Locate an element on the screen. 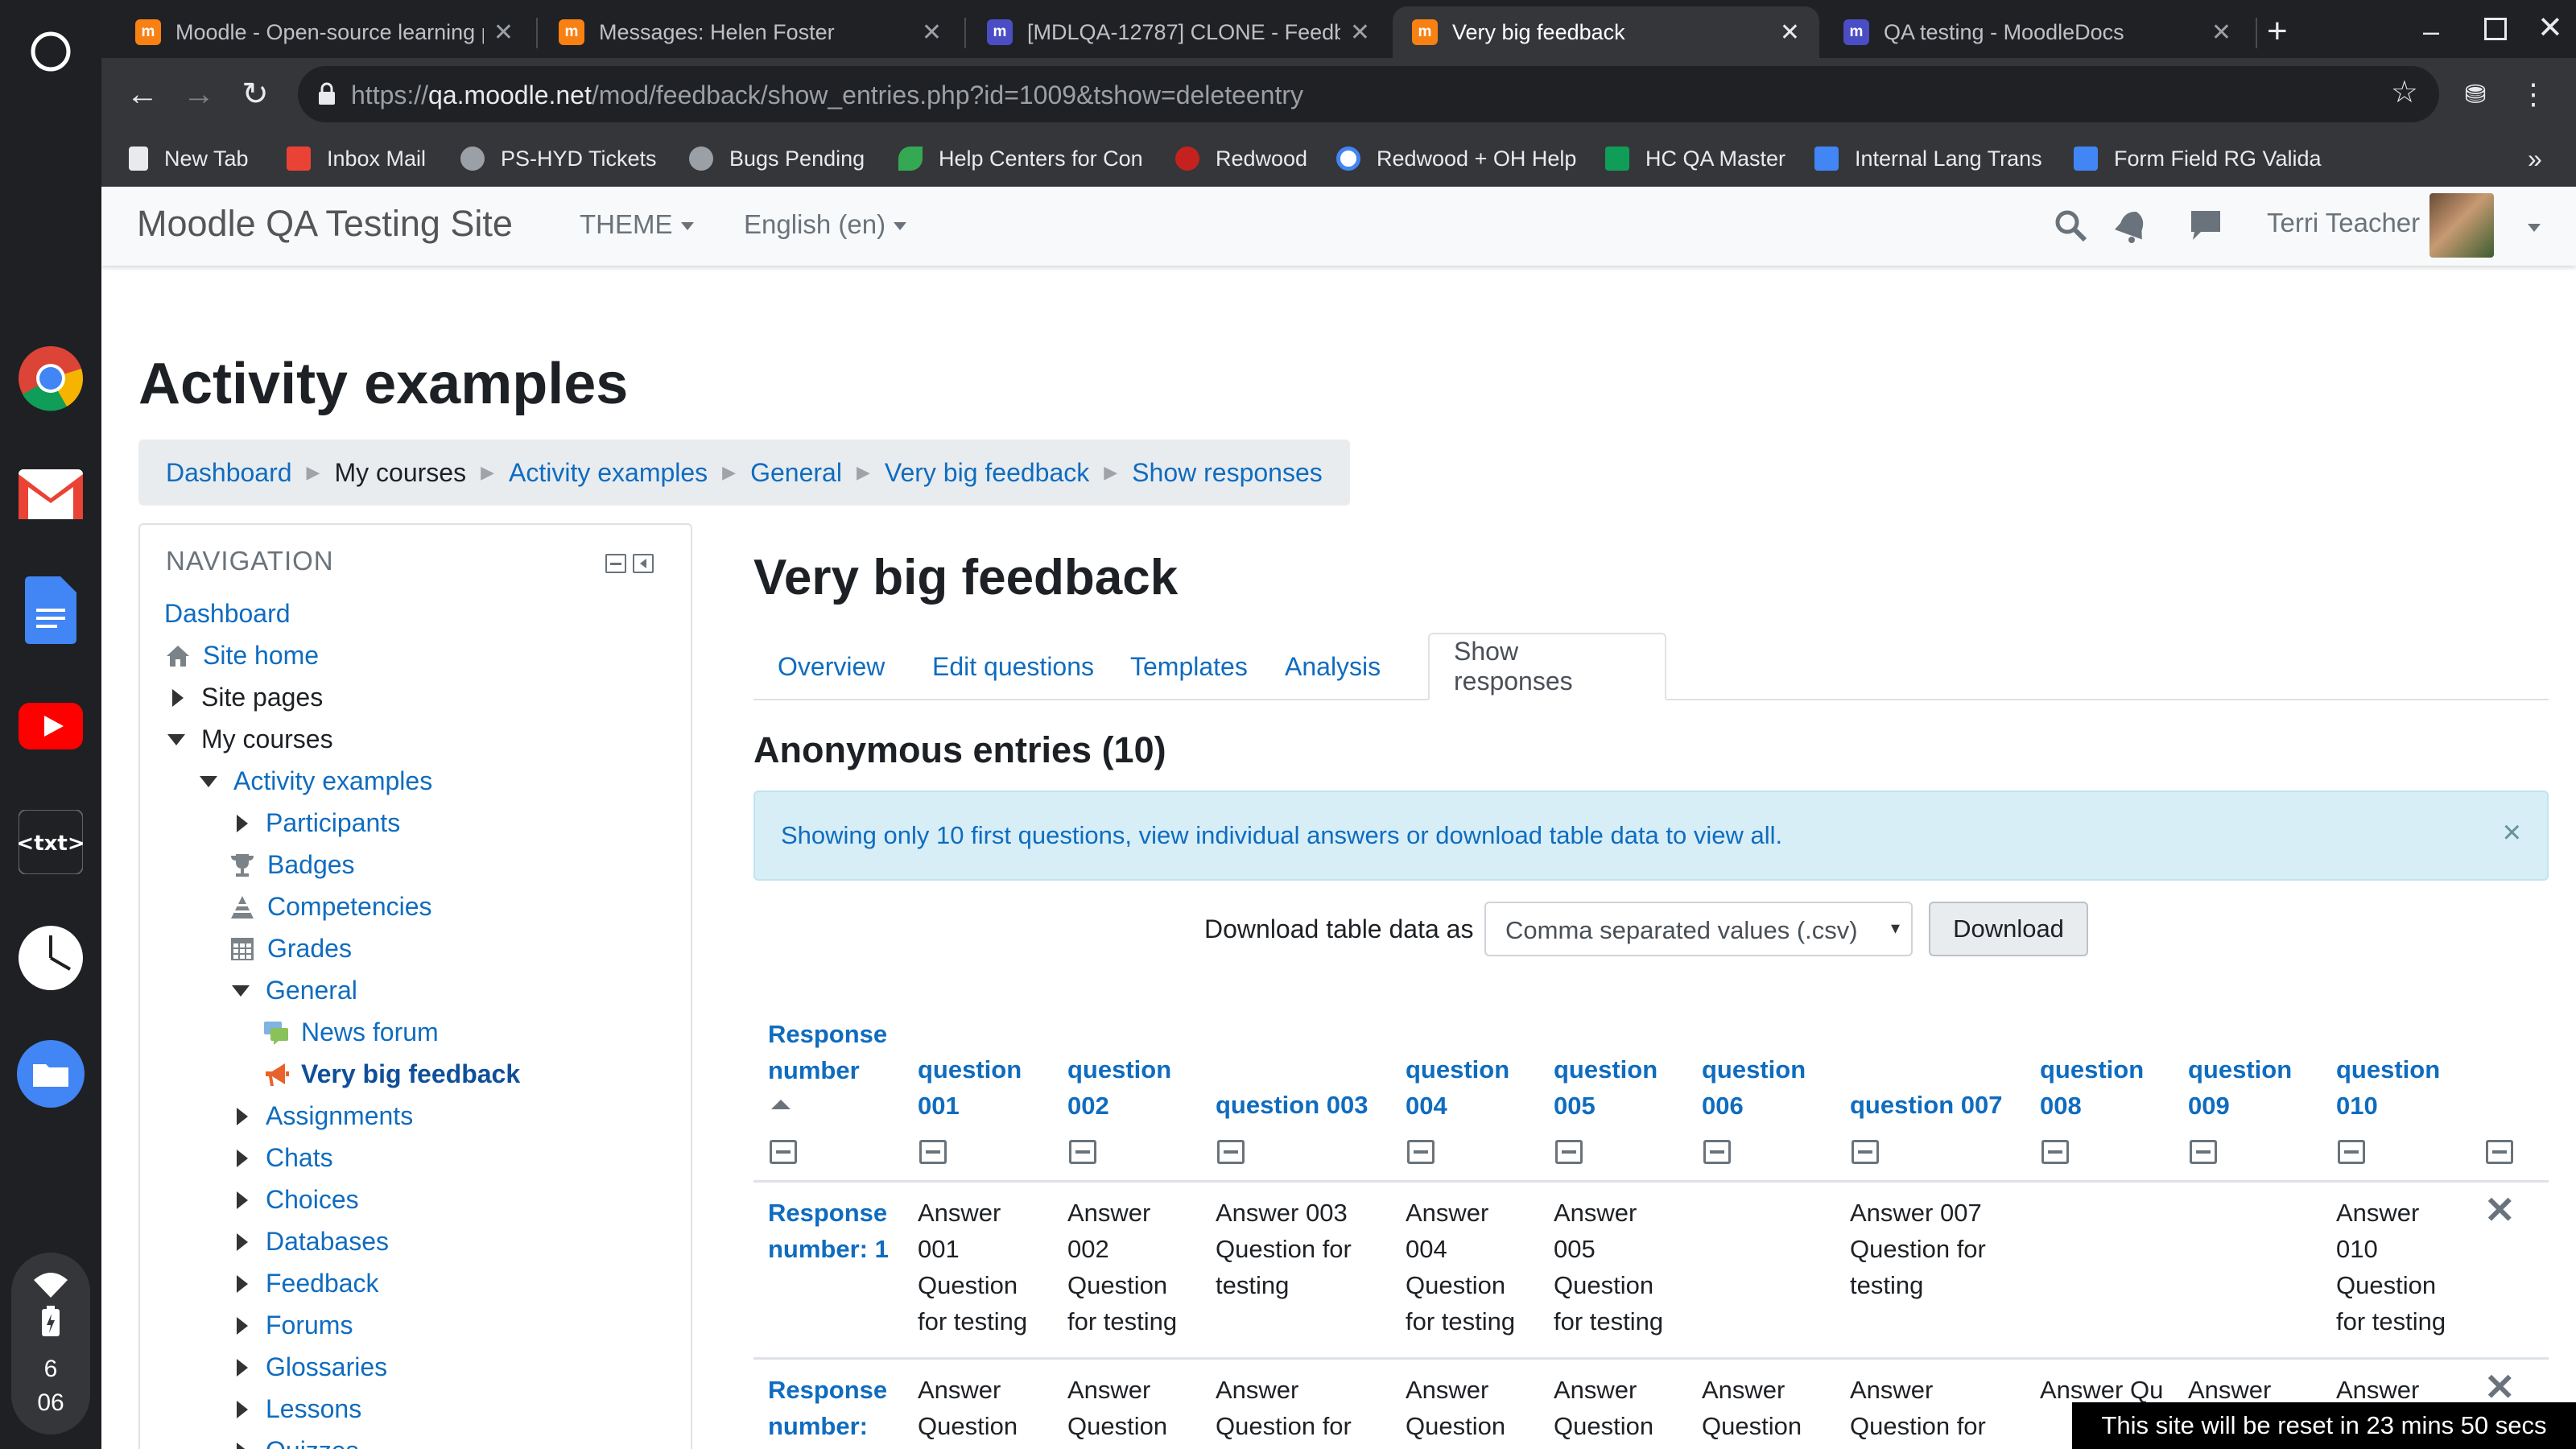 The image size is (2576, 1449). bookmark-item: Inbox Mail is located at coordinates (367, 158).